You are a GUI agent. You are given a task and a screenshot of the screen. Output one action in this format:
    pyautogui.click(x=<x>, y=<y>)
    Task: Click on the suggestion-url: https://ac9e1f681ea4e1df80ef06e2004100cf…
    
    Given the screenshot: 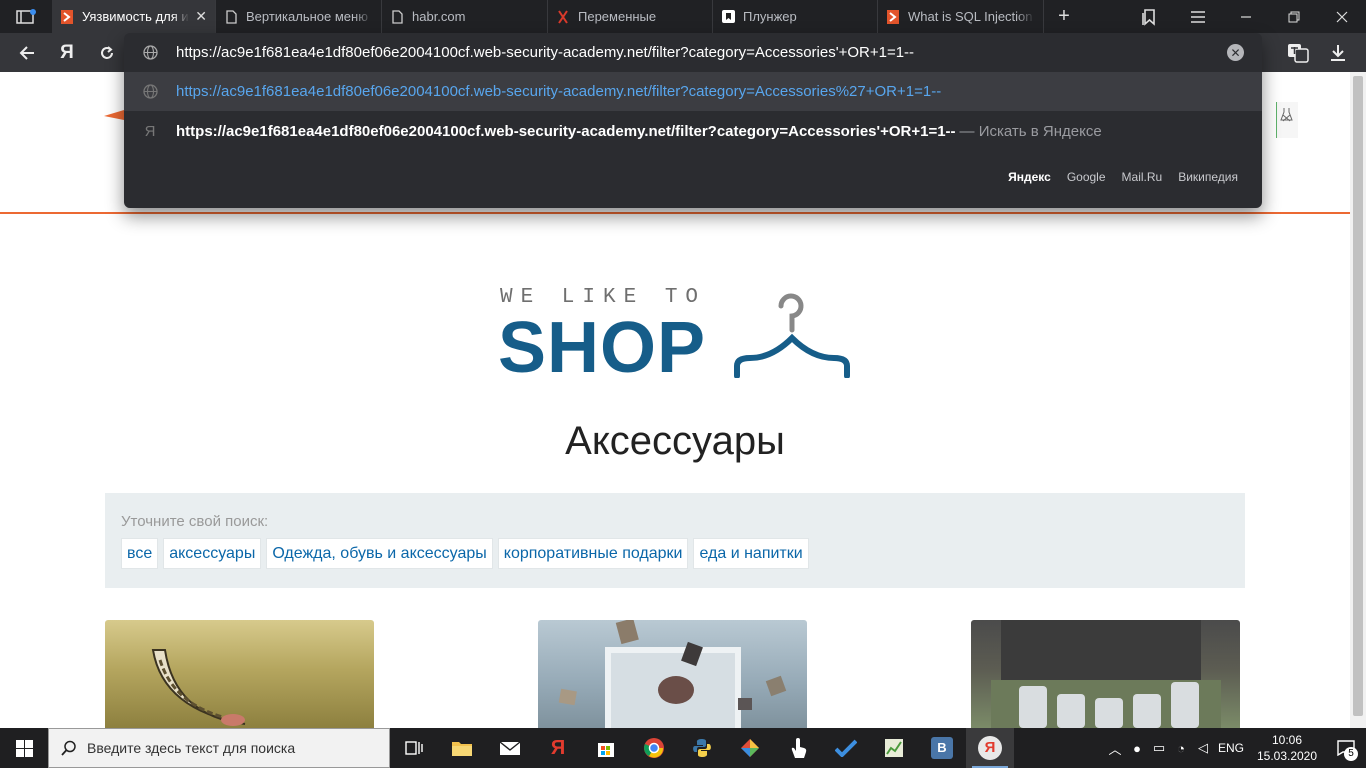 What is the action you would take?
    pyautogui.click(x=693, y=91)
    